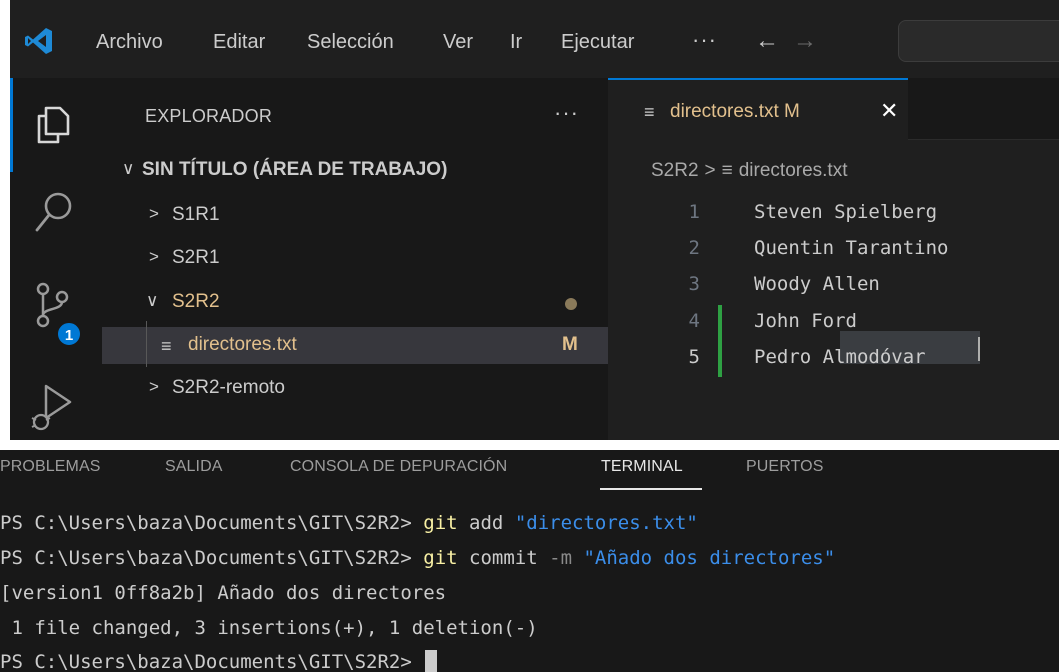  I want to click on back-arrow-icon: ←, so click(767, 41).